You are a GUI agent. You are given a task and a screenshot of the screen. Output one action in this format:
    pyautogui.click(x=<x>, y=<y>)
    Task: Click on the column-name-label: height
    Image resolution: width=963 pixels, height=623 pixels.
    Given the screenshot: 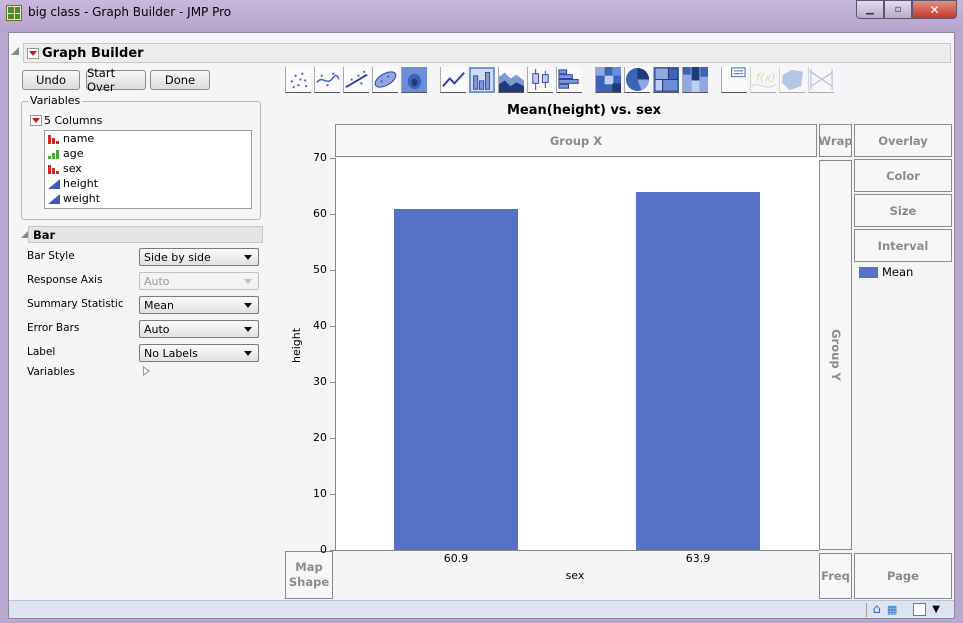 What is the action you would take?
    pyautogui.click(x=81, y=183)
    